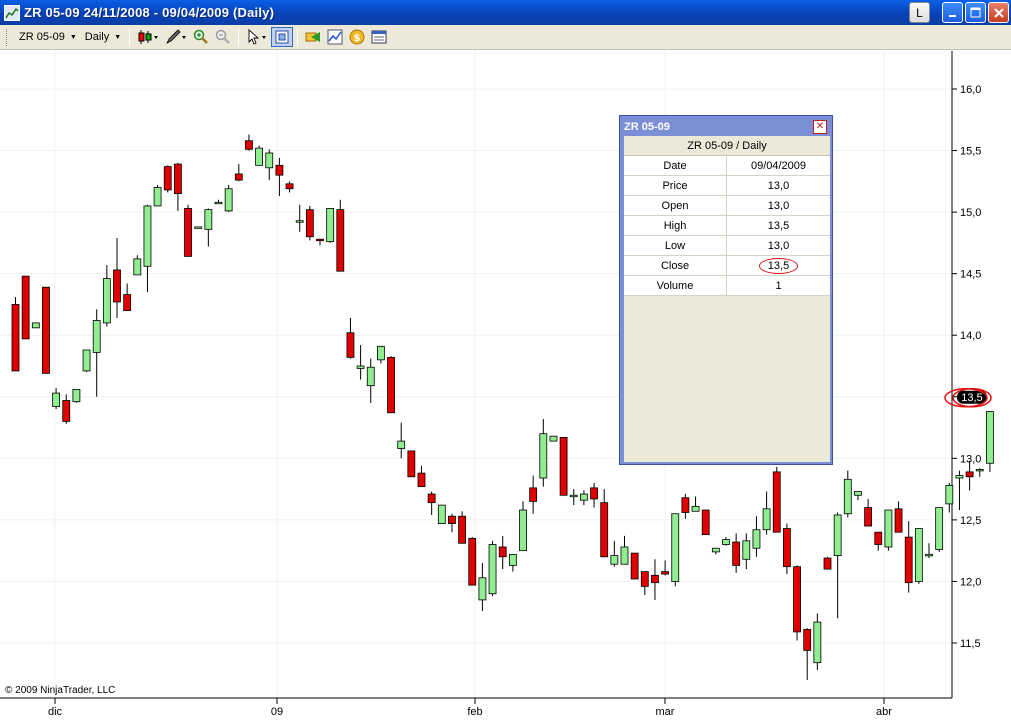  I want to click on crosshair-icon, so click(282, 37).